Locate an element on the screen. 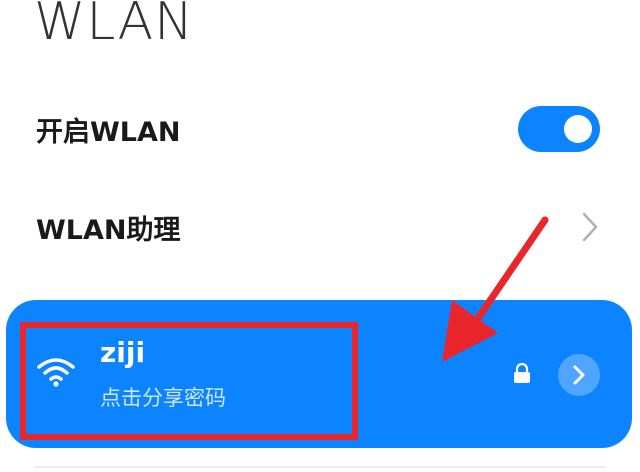 This screenshot has height=472, width=640. page-title: WLAN is located at coordinates (114, 26).